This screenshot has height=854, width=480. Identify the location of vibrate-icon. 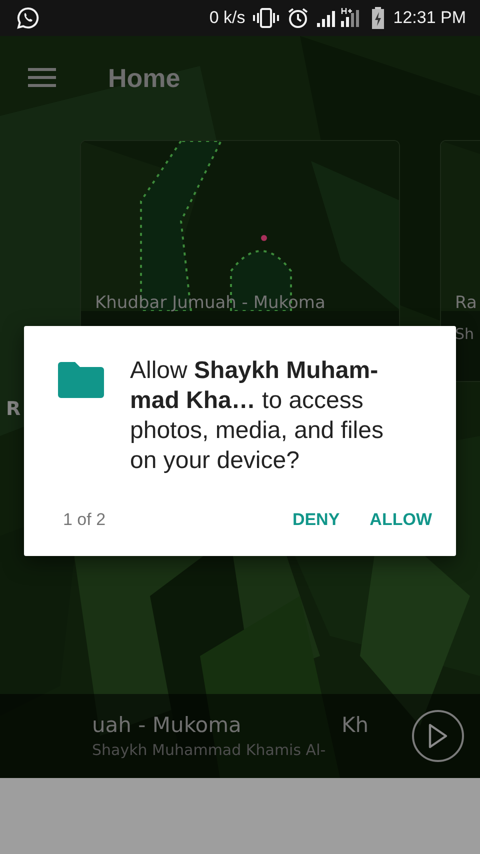
(266, 18).